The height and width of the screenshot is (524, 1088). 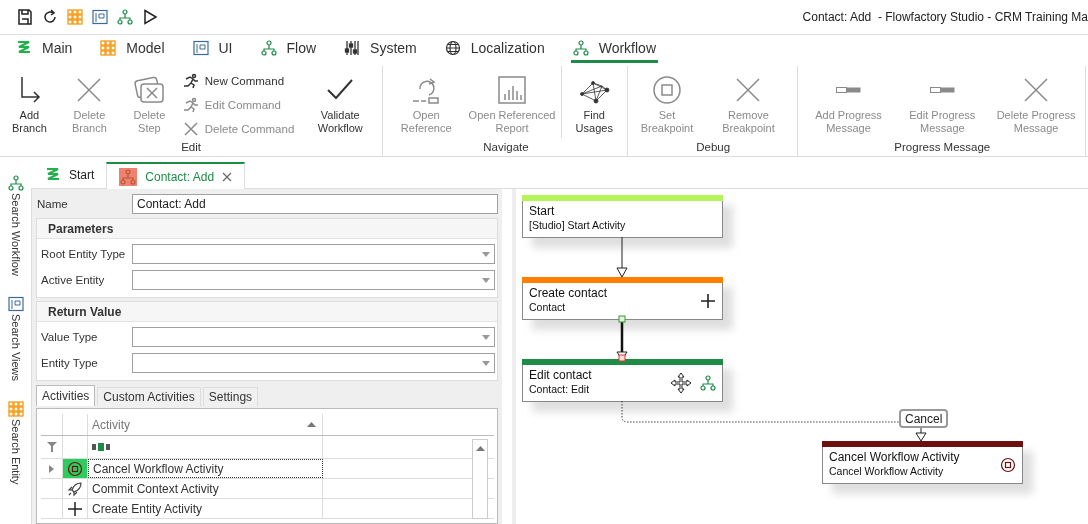 What do you see at coordinates (594, 102) in the screenshot?
I see `ribbon-button: Find Usages` at bounding box center [594, 102].